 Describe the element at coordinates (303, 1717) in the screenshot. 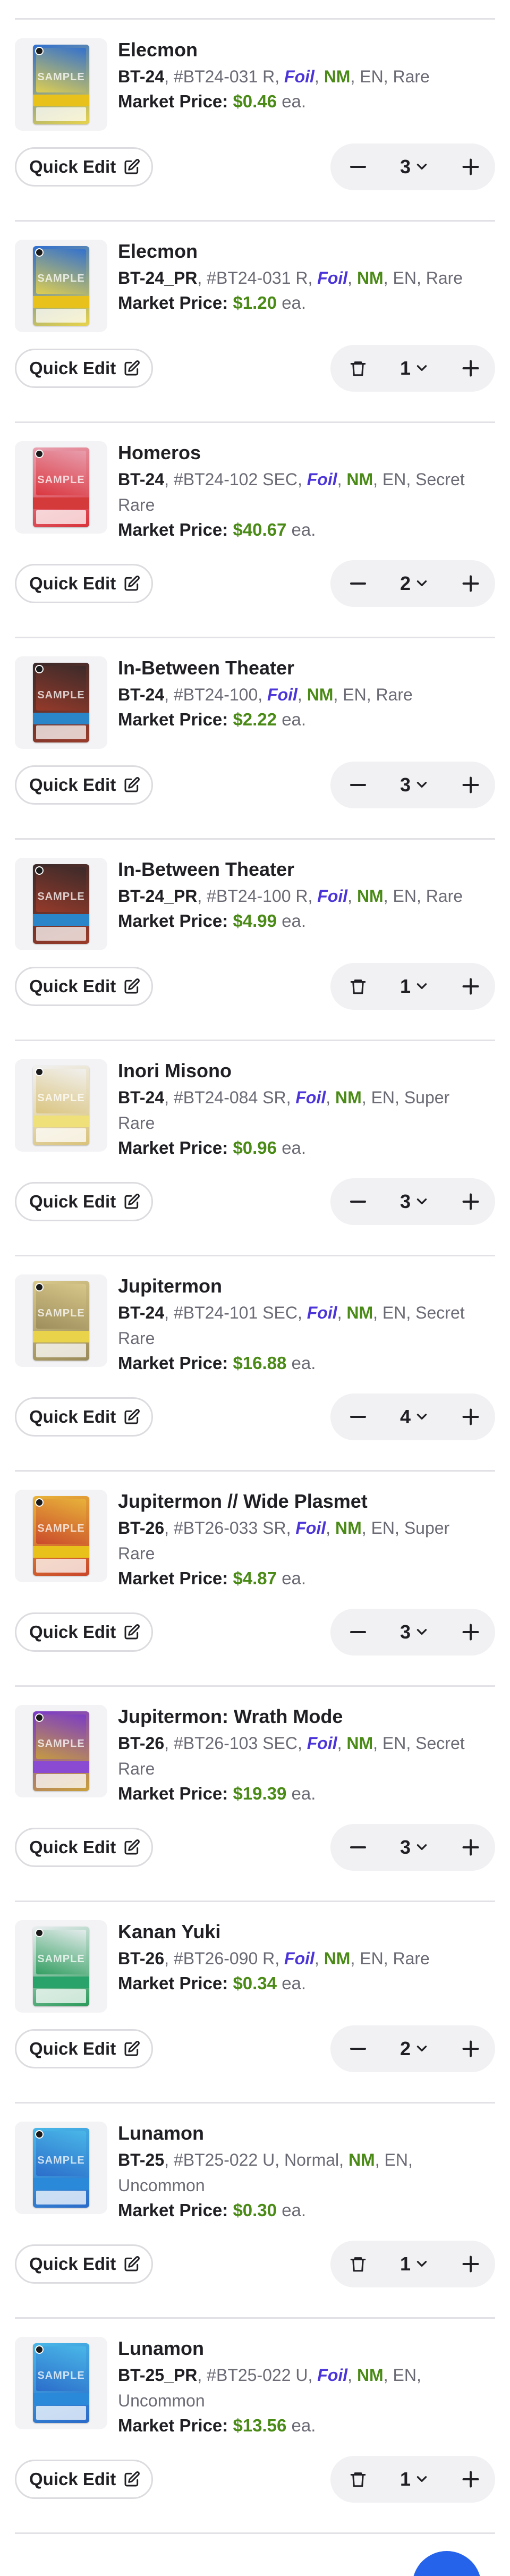

I see `card-name: Jupitermon: Wrath Mode` at that location.